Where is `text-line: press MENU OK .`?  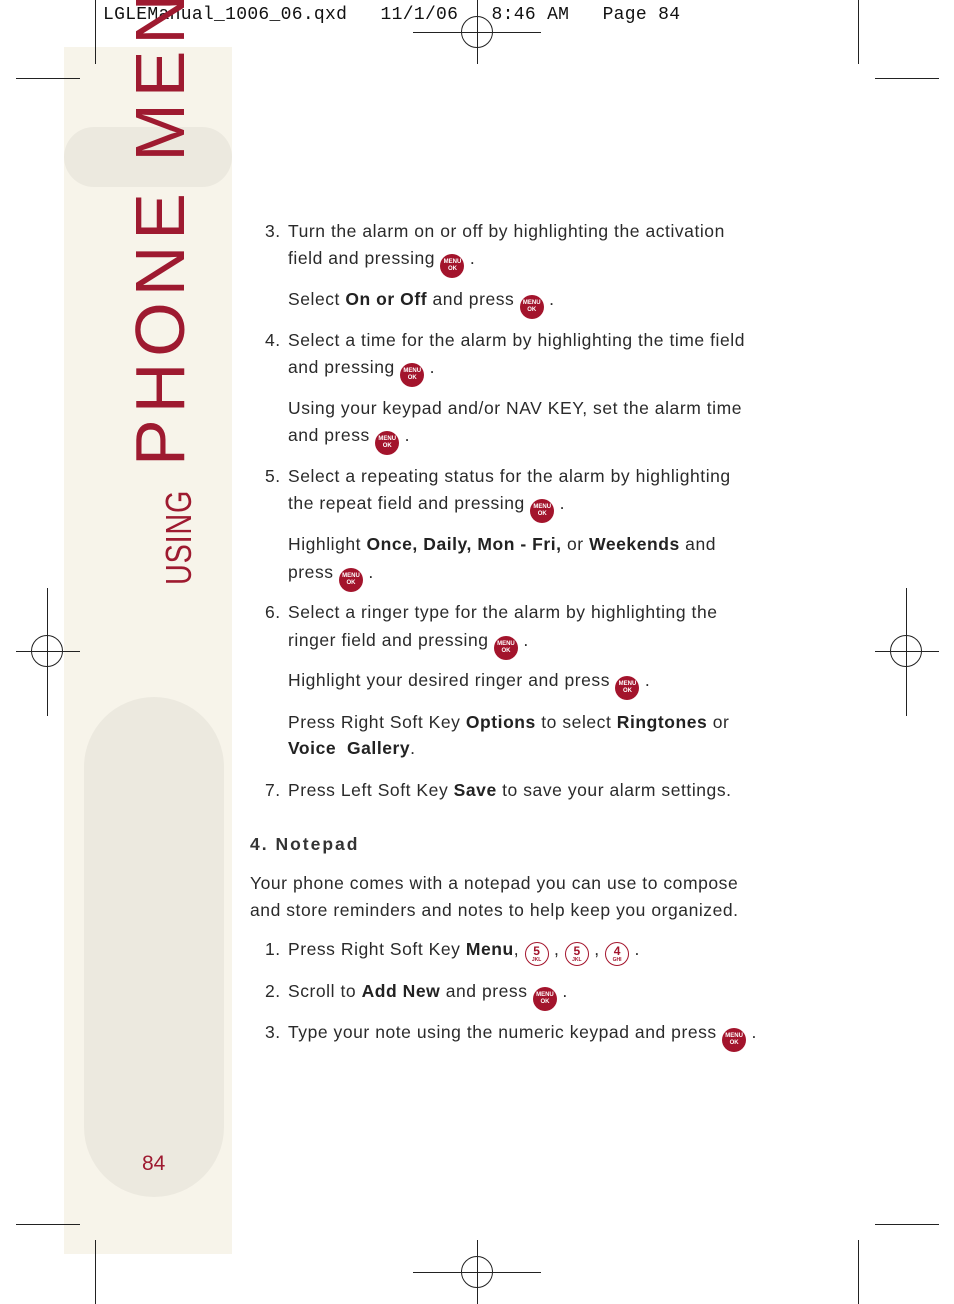
text-line: press MENU OK . is located at coordinates (331, 577).